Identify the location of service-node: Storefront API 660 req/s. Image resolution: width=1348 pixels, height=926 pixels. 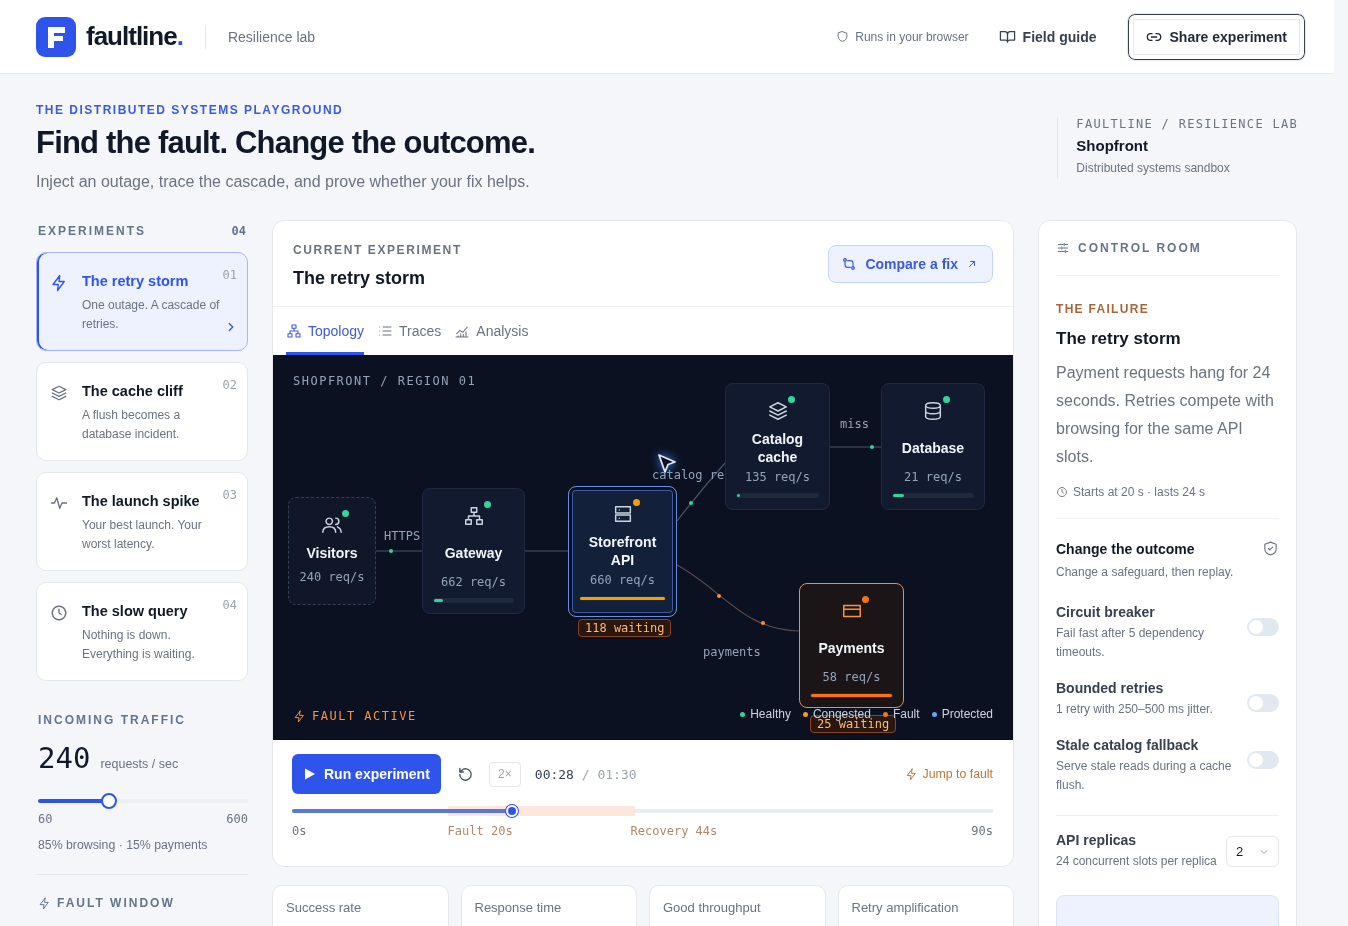
(622, 551).